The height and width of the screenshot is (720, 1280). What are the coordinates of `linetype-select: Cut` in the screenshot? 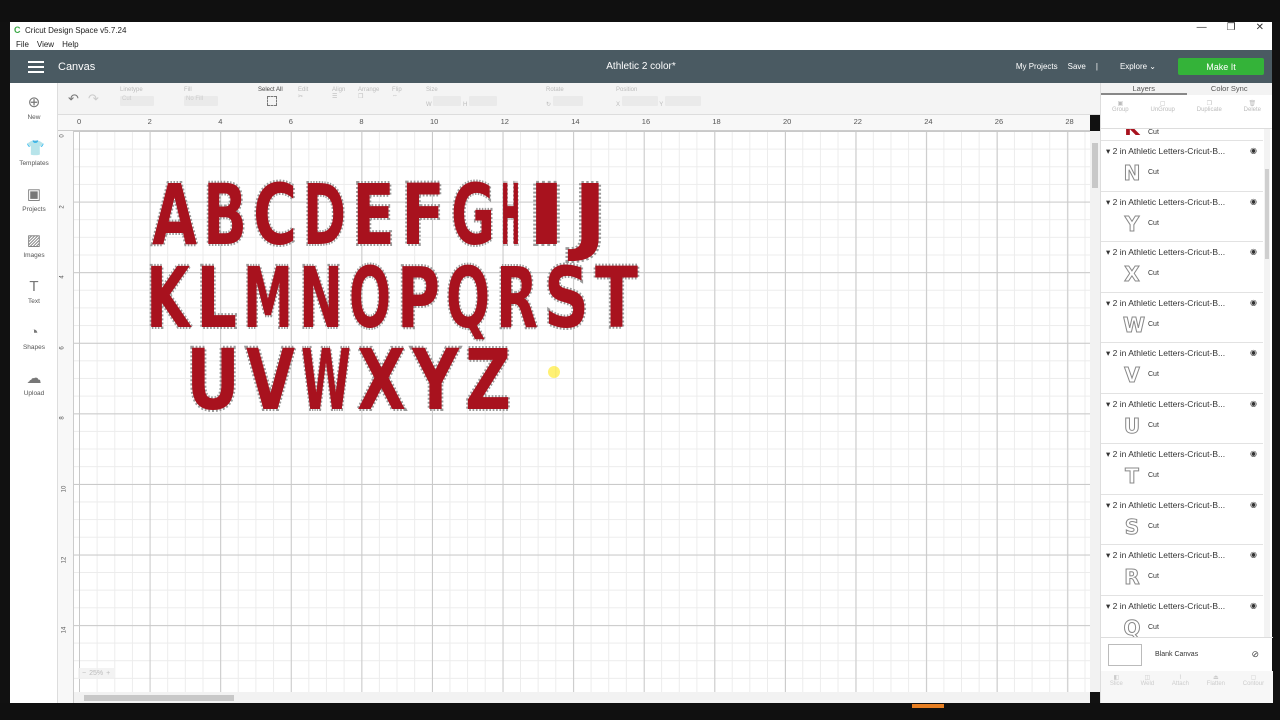 It's located at (137, 101).